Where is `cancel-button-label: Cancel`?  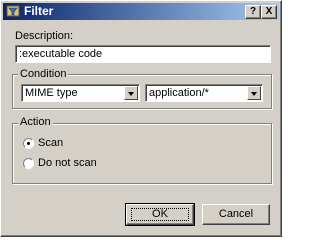 cancel-button-label: Cancel is located at coordinates (236, 214).